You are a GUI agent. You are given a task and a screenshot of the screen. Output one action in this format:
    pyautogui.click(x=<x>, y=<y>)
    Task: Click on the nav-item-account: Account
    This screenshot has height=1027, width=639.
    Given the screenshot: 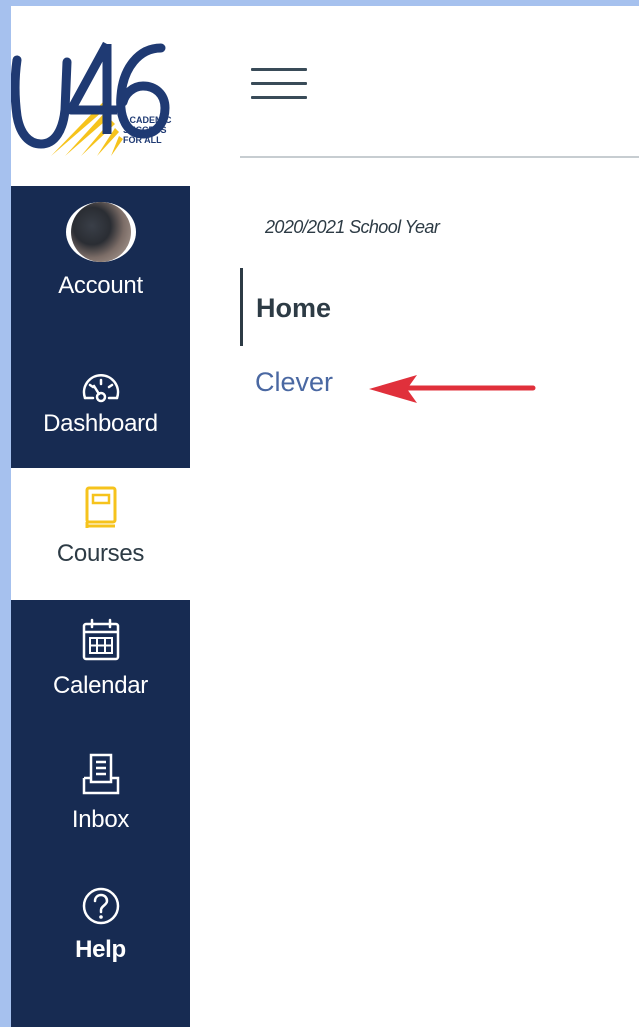 What is the action you would take?
    pyautogui.click(x=100, y=243)
    